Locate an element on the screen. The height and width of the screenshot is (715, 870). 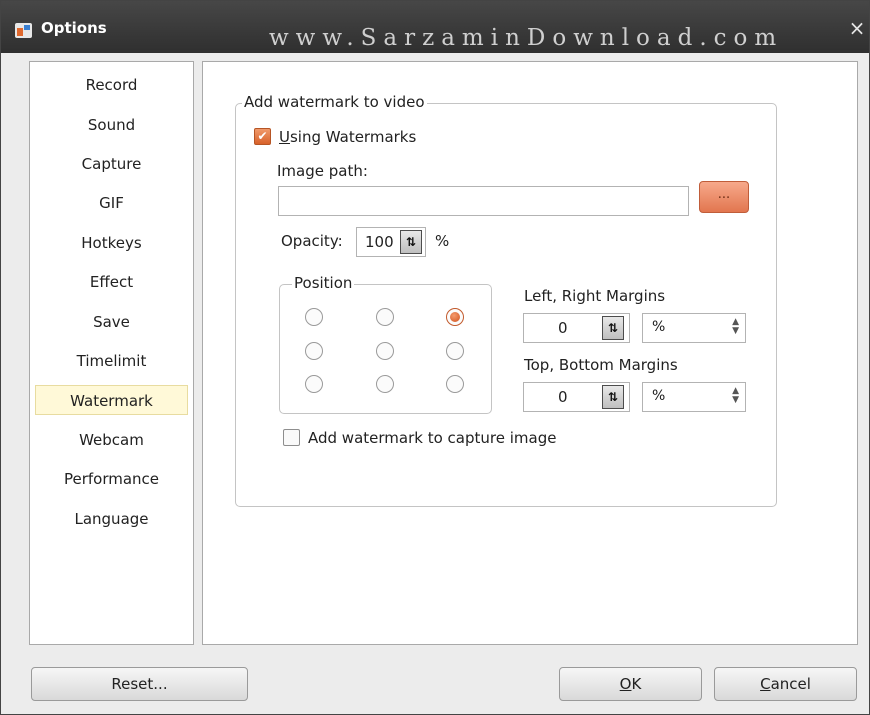
position-group-title: Position is located at coordinates (323, 283).